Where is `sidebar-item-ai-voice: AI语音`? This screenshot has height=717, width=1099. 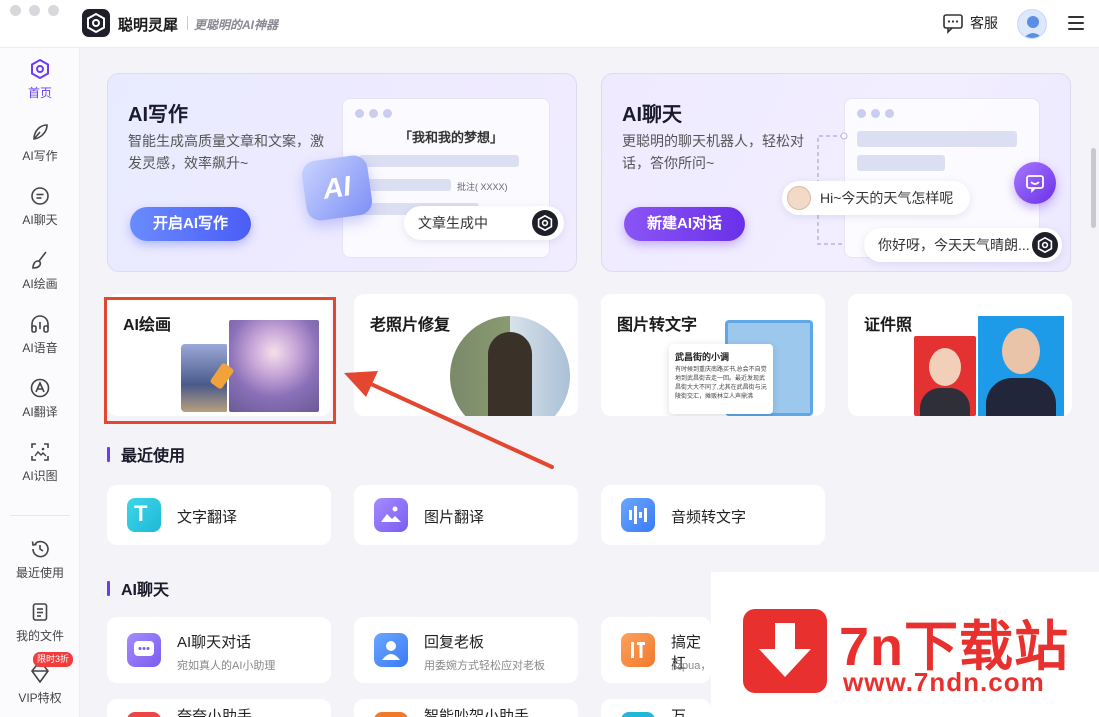
sidebar-item-ai-voice: AI语音 is located at coordinates (40, 343).